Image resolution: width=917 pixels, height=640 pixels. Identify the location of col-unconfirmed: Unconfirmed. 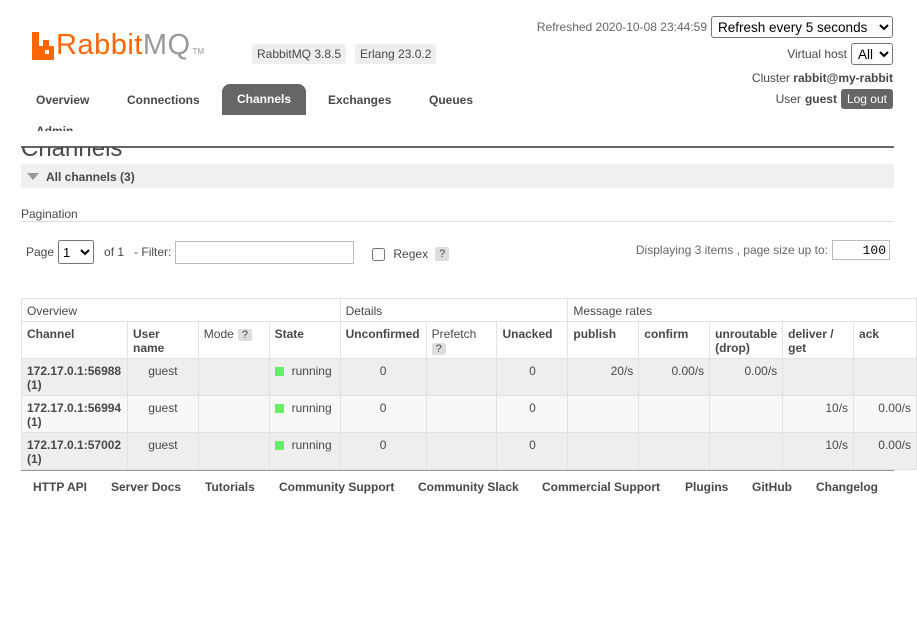
(383, 340).